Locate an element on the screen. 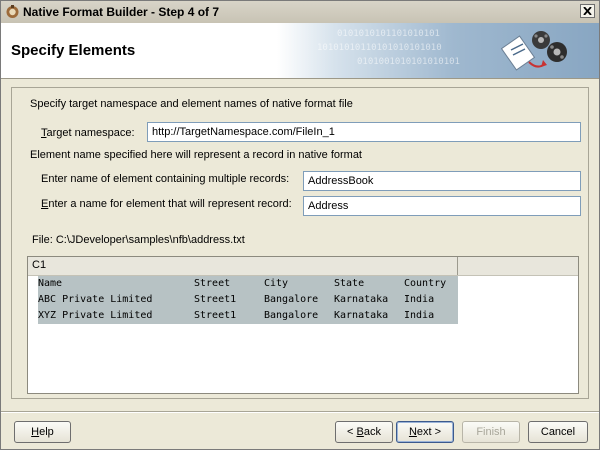  close-button is located at coordinates (587, 11).